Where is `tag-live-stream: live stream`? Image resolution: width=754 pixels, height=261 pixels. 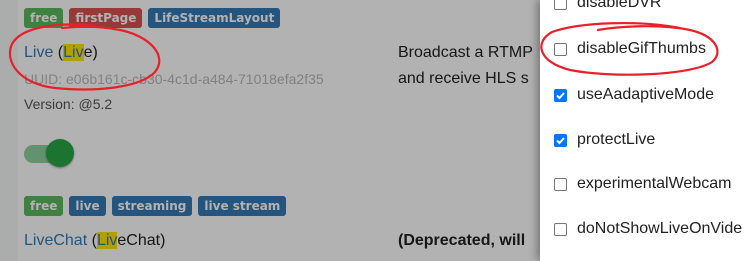
tag-live-stream: live stream is located at coordinates (242, 206).